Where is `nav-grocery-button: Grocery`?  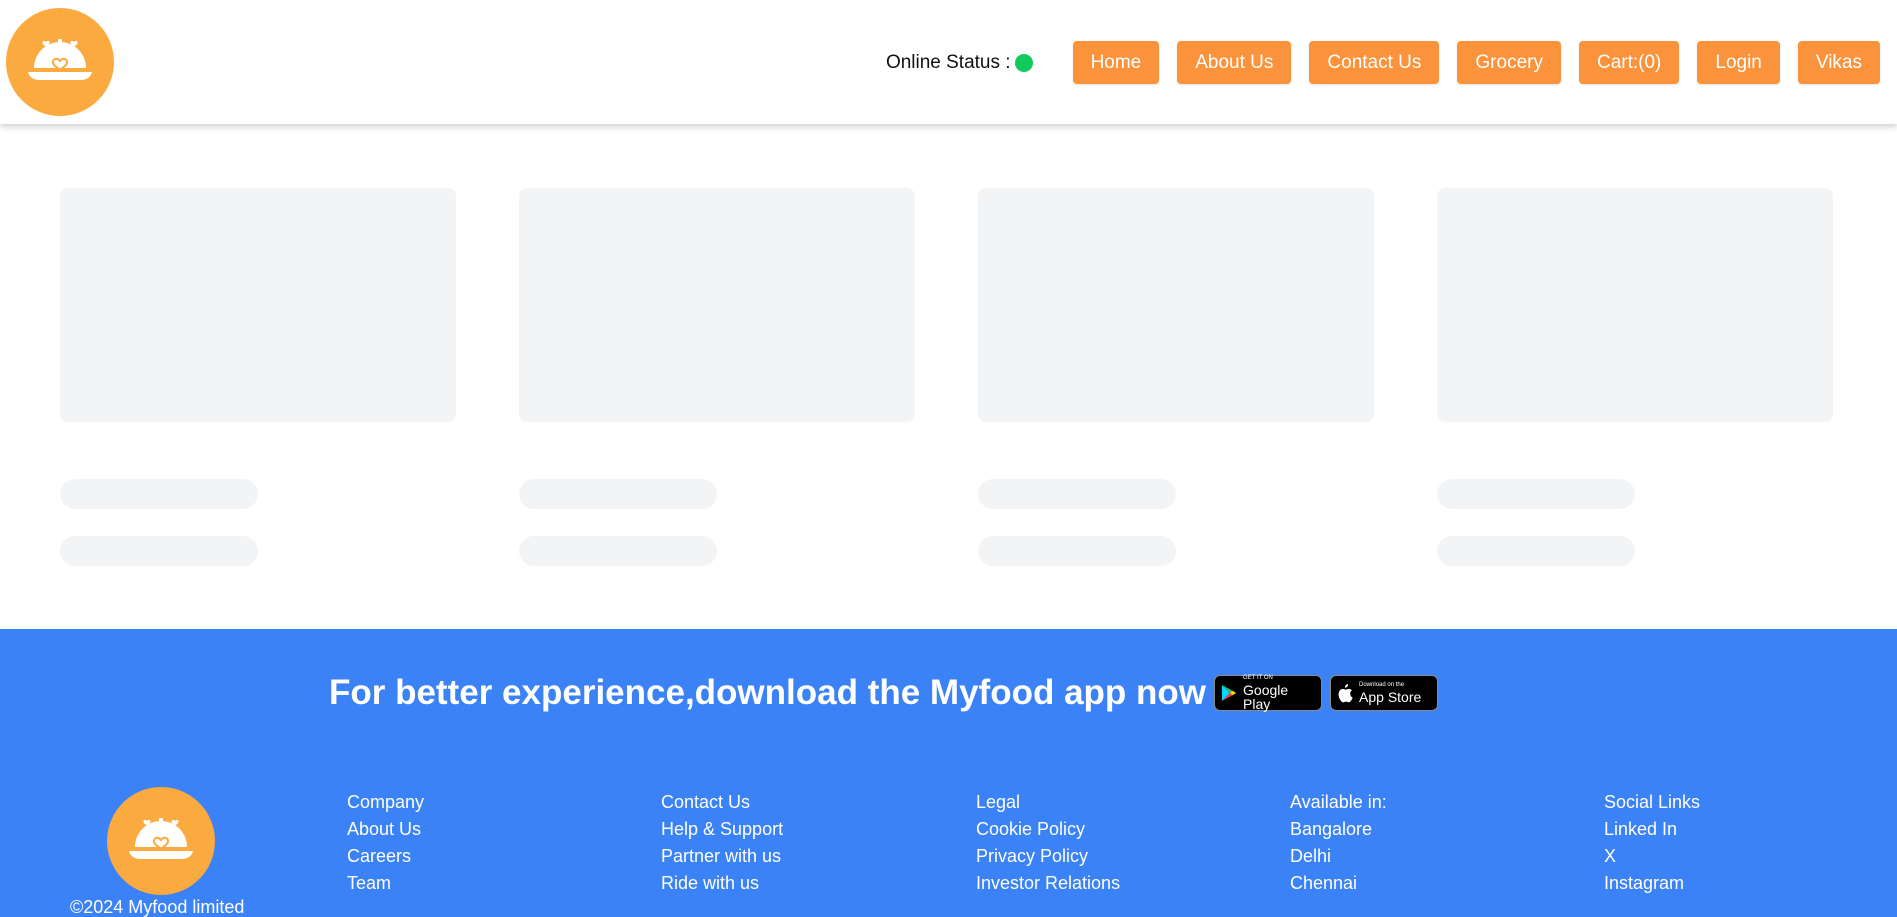
nav-grocery-button: Grocery is located at coordinates (1509, 62).